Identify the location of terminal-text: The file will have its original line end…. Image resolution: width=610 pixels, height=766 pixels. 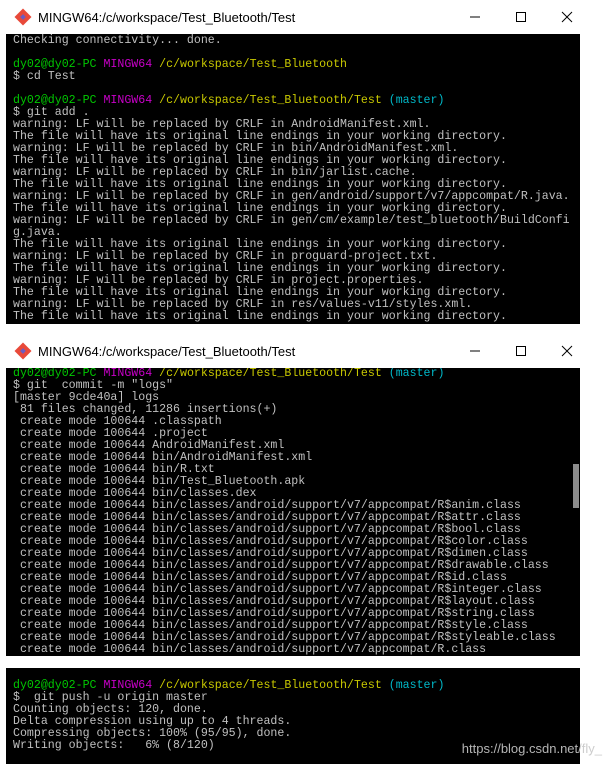
(260, 316).